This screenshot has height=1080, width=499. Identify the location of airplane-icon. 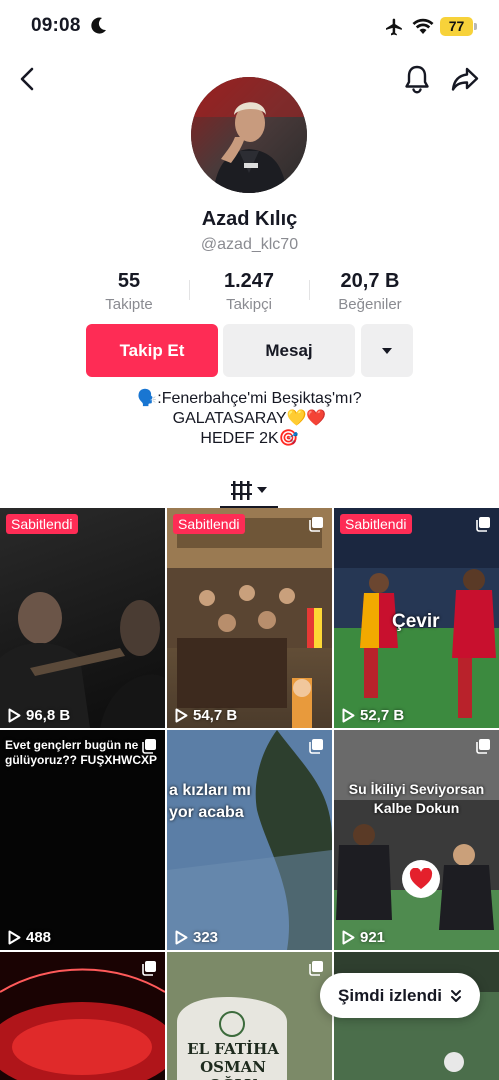
(394, 27).